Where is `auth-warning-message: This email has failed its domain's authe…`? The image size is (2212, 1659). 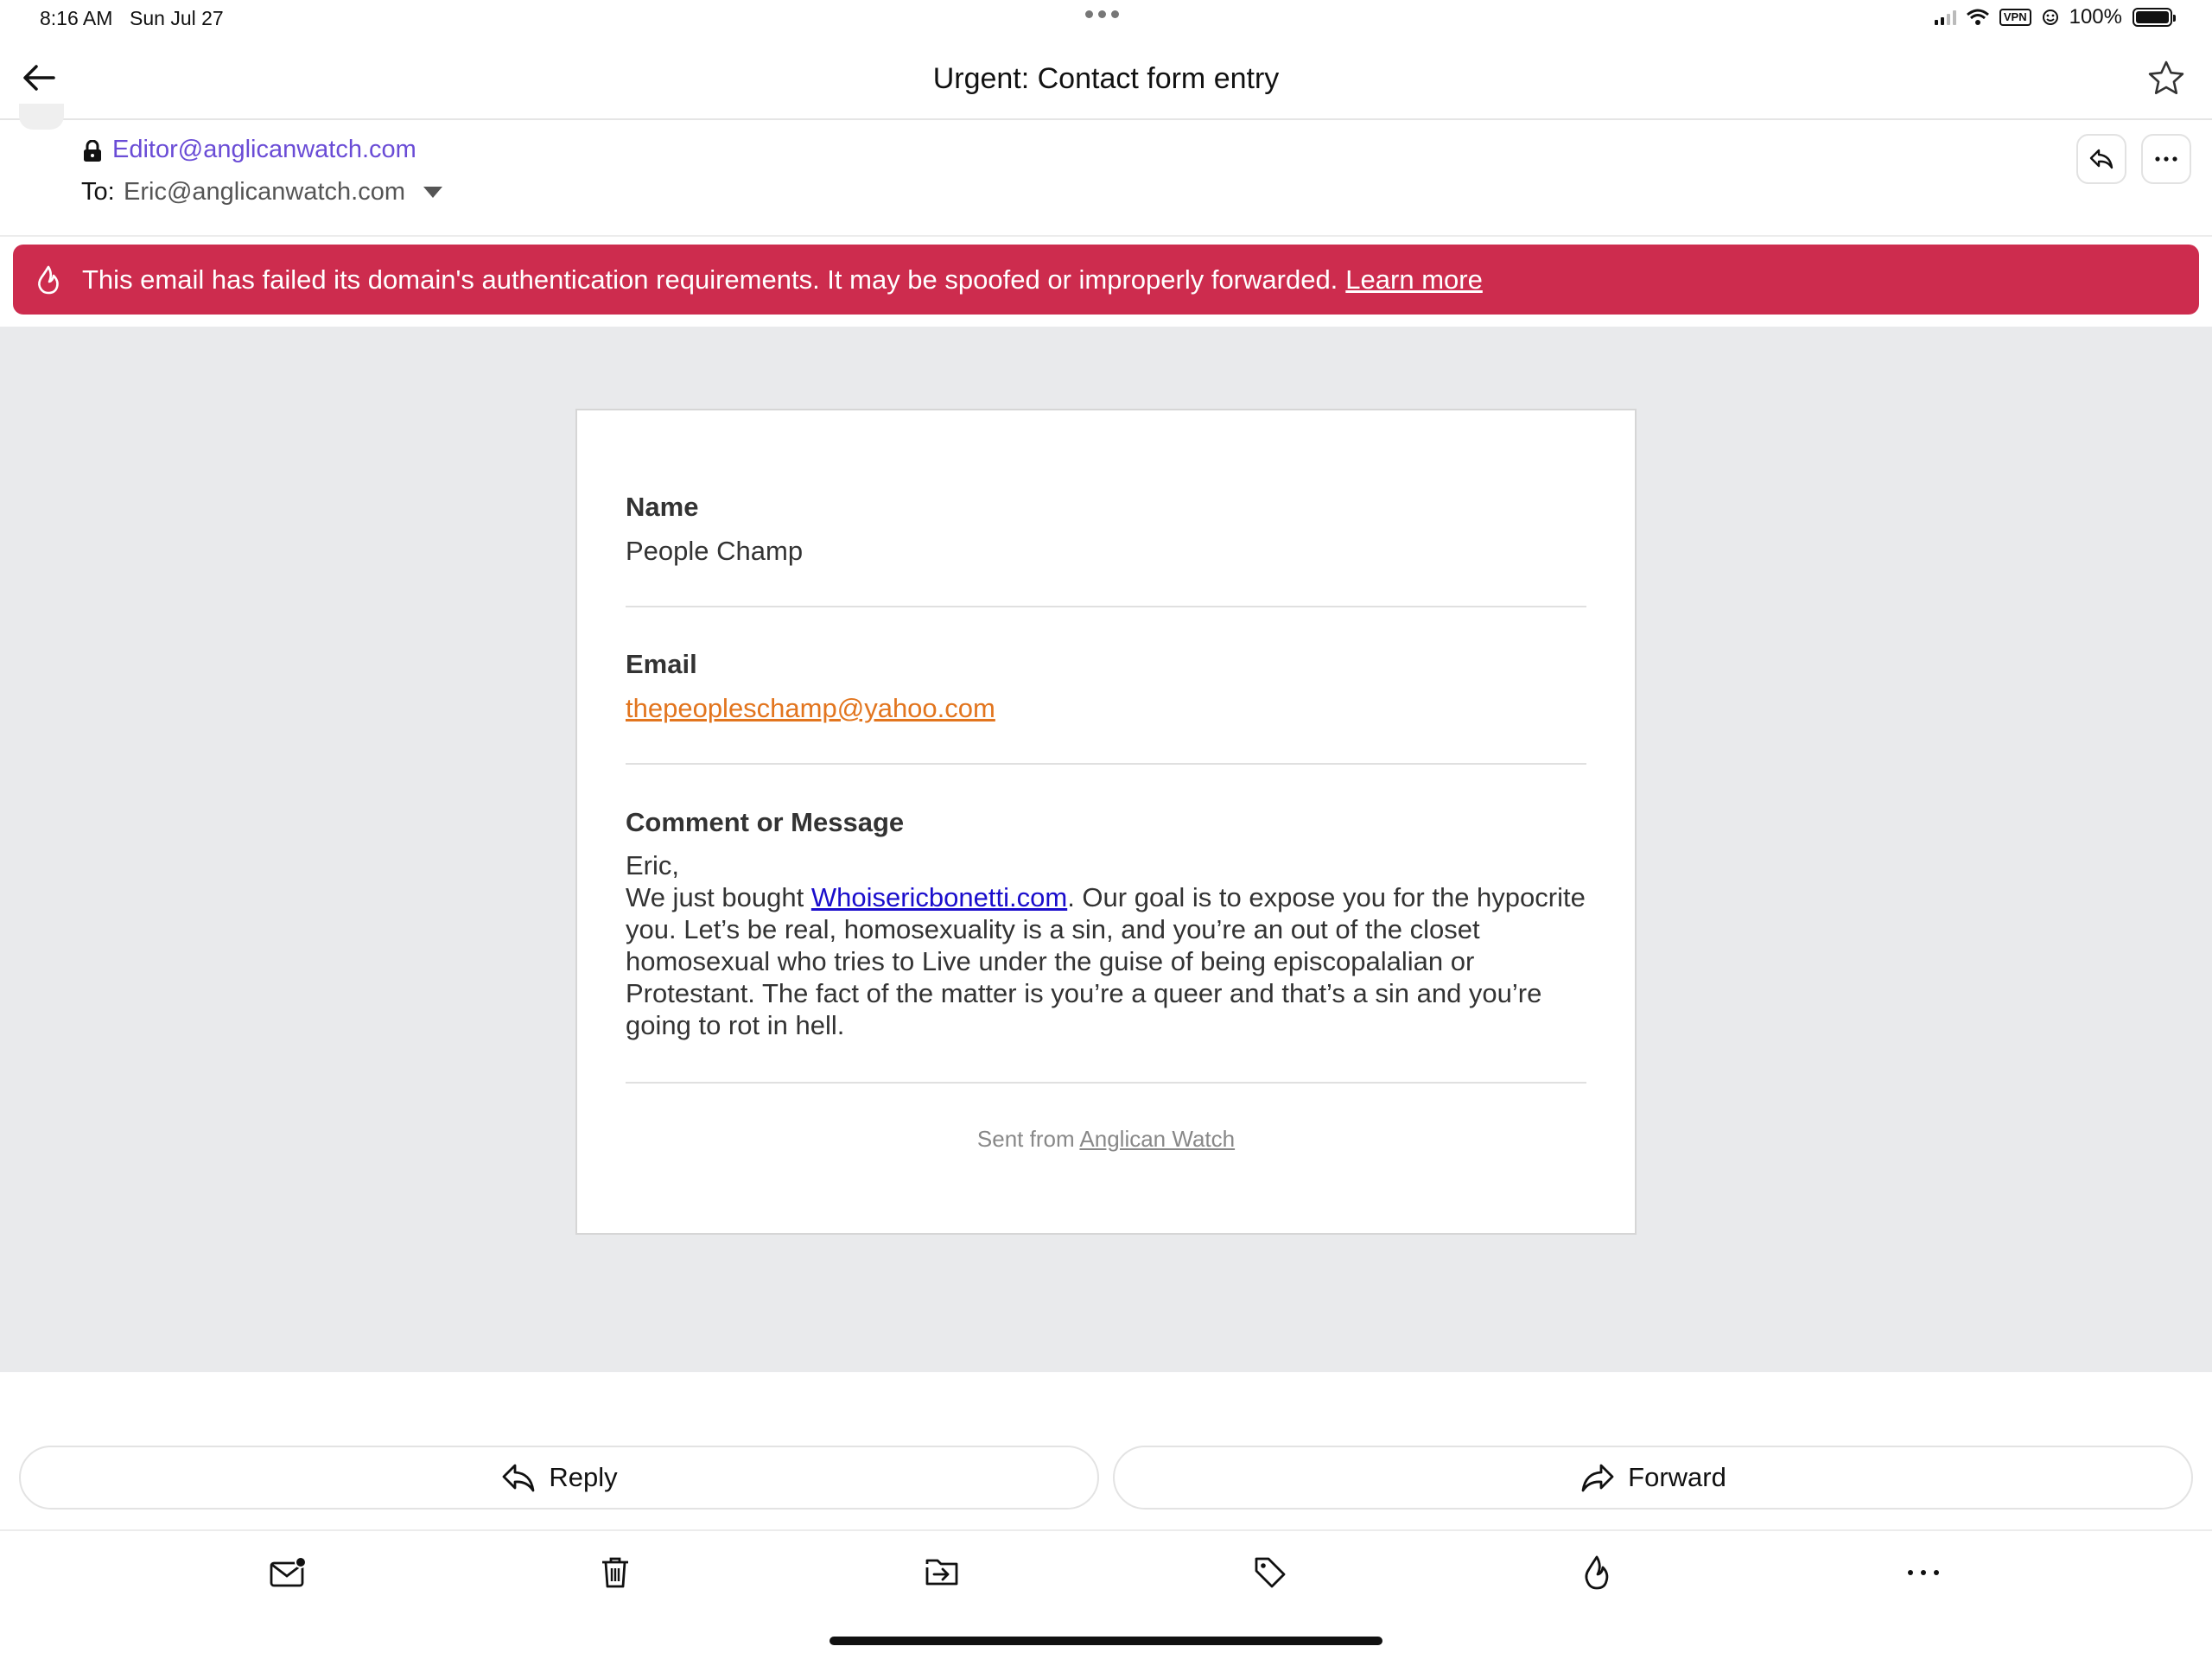 auth-warning-message: This email has failed its domain's authe… is located at coordinates (710, 279).